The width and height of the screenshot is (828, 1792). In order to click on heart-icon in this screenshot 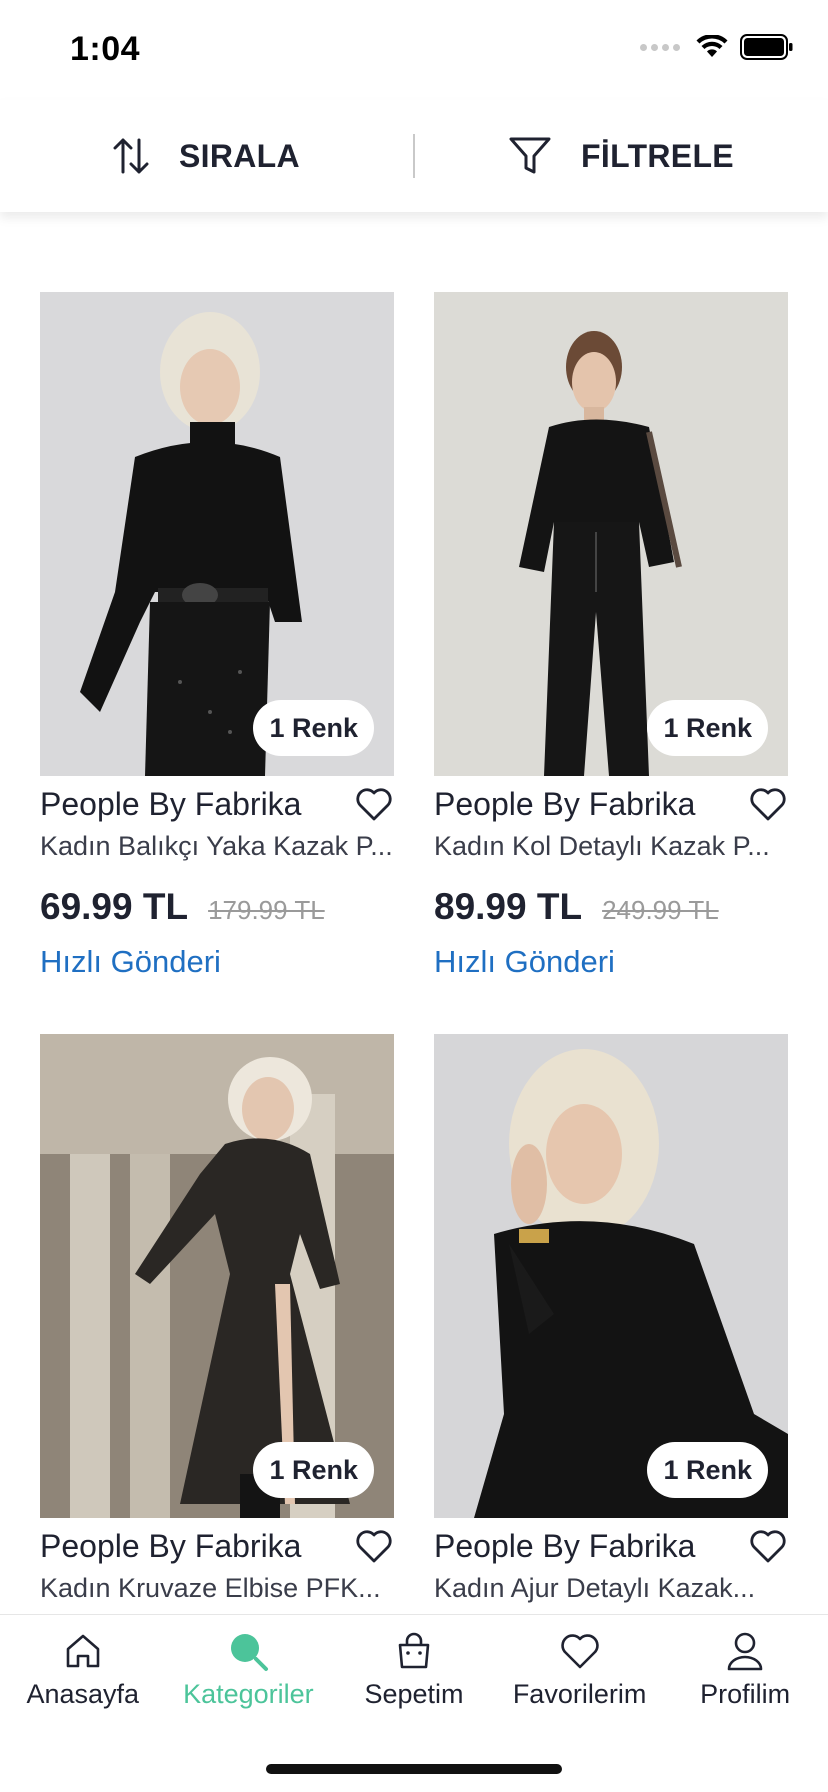, I will do `click(579, 1651)`.